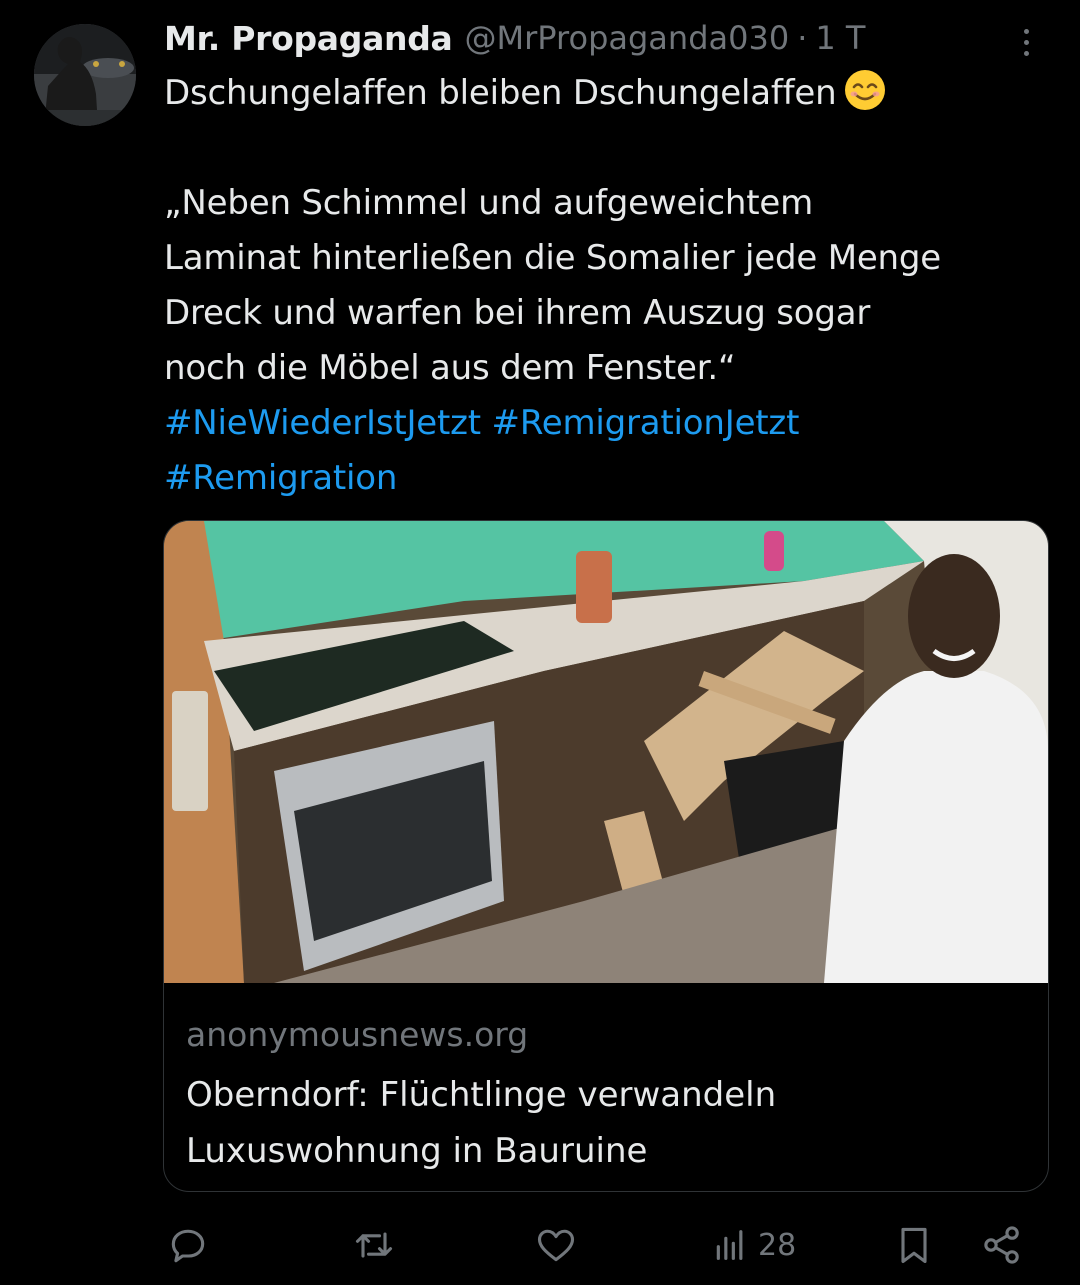 Image resolution: width=1080 pixels, height=1285 pixels. I want to click on tweet-line-5: noch die Möbel aus dem Fenster.“, so click(450, 368).